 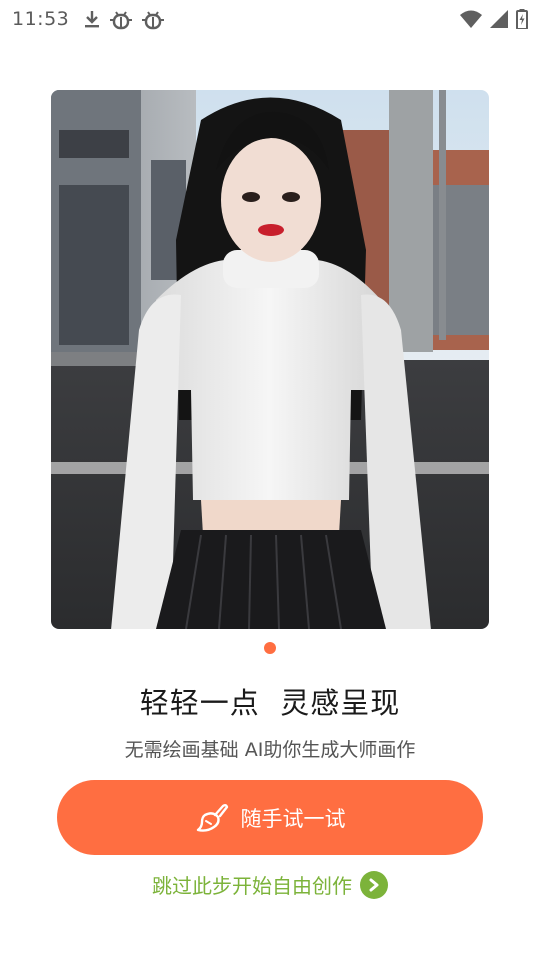 I want to click on brush-icon, so click(x=212, y=818).